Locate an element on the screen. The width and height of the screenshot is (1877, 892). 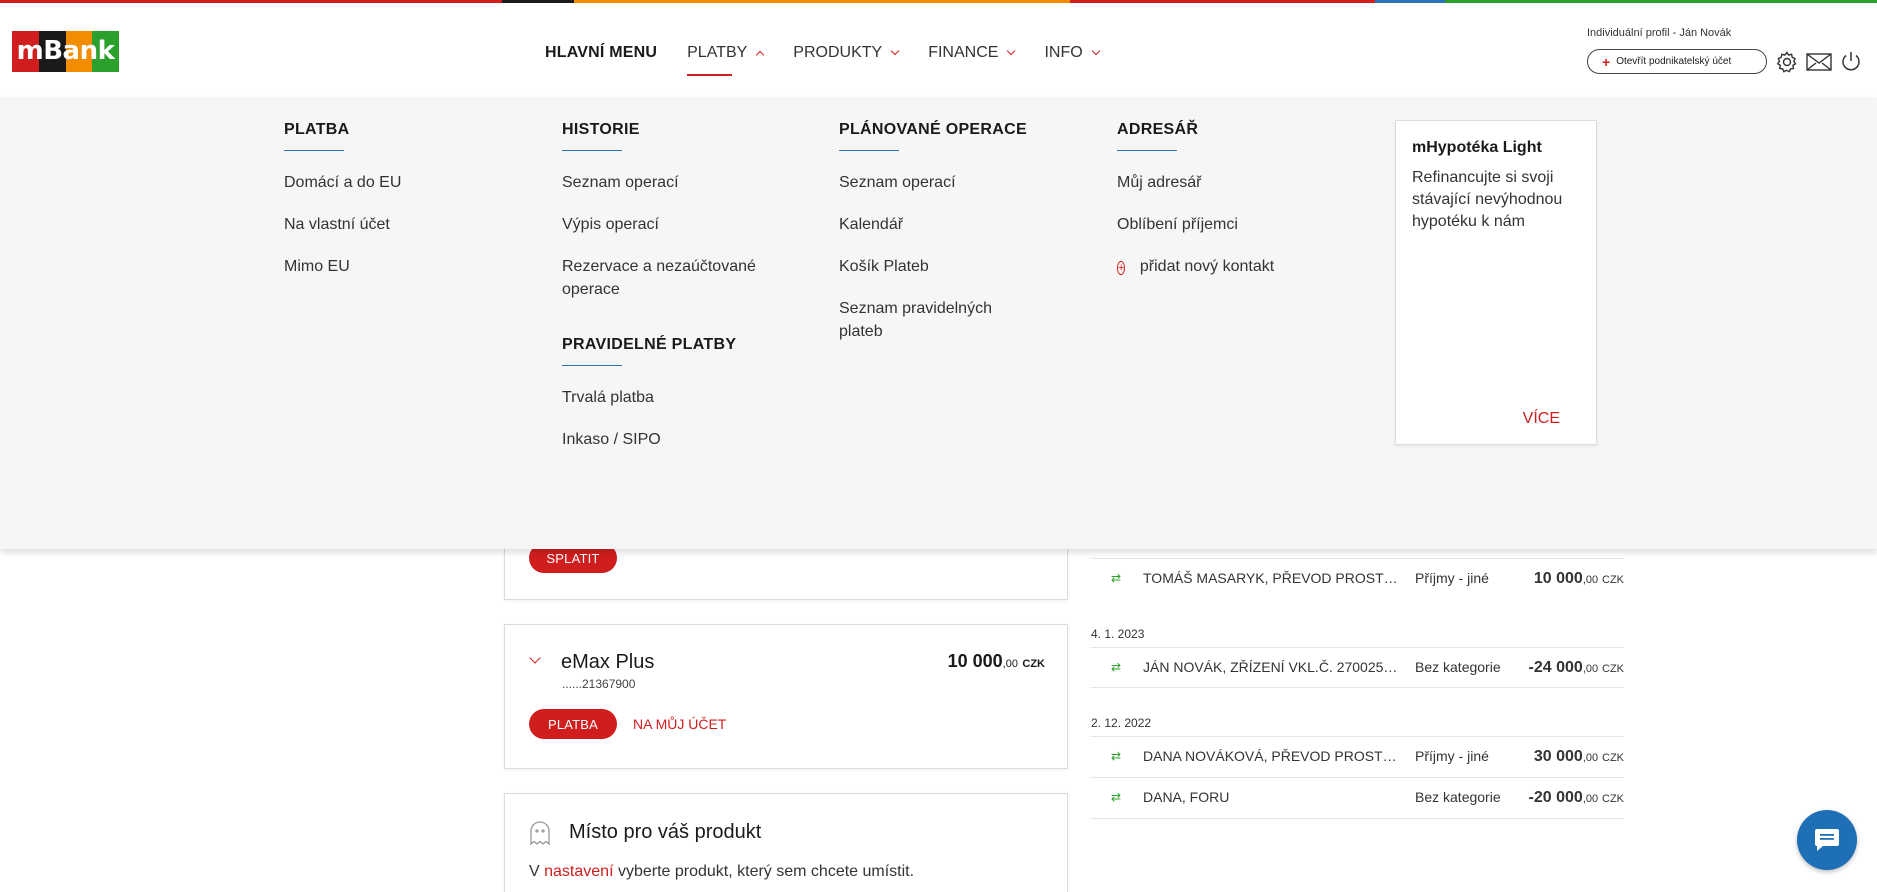
transaction-amount: 30 000,00 CZK is located at coordinates (1578, 756).